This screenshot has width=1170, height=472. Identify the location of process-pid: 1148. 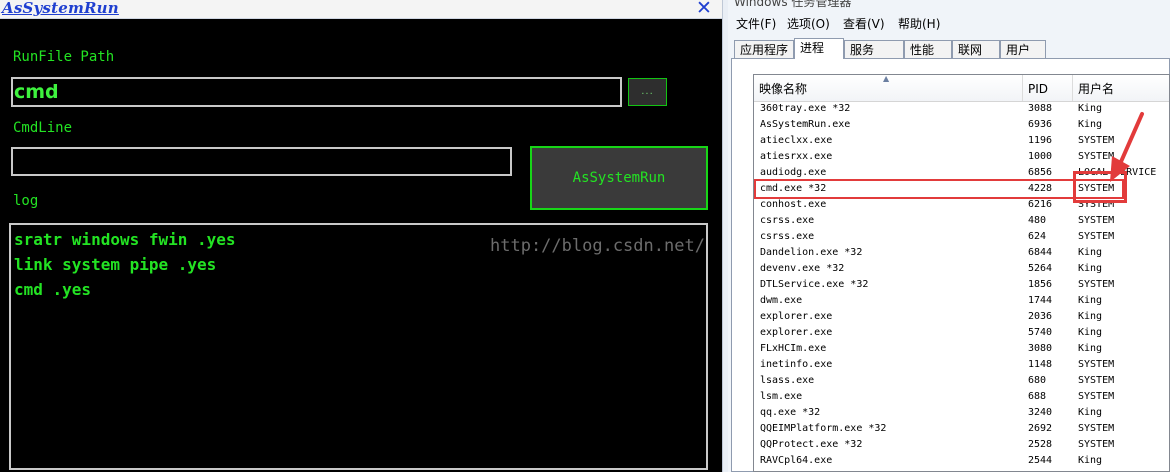
(1040, 364).